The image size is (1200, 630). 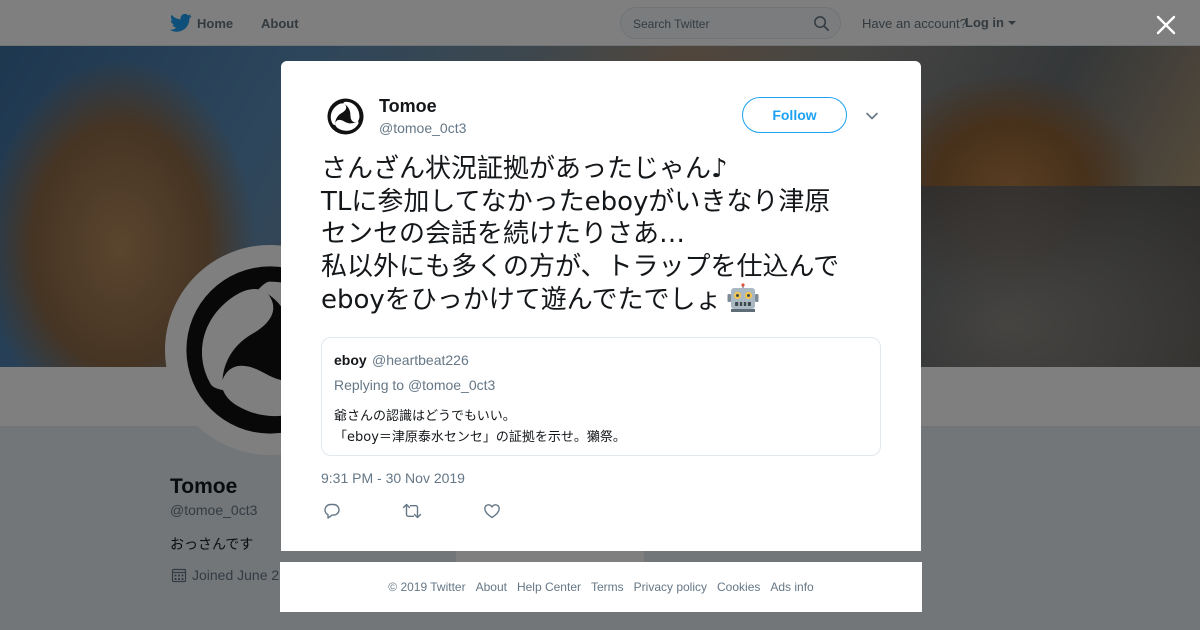 What do you see at coordinates (791, 587) in the screenshot?
I see `footer-link-ads-info: Ads info` at bounding box center [791, 587].